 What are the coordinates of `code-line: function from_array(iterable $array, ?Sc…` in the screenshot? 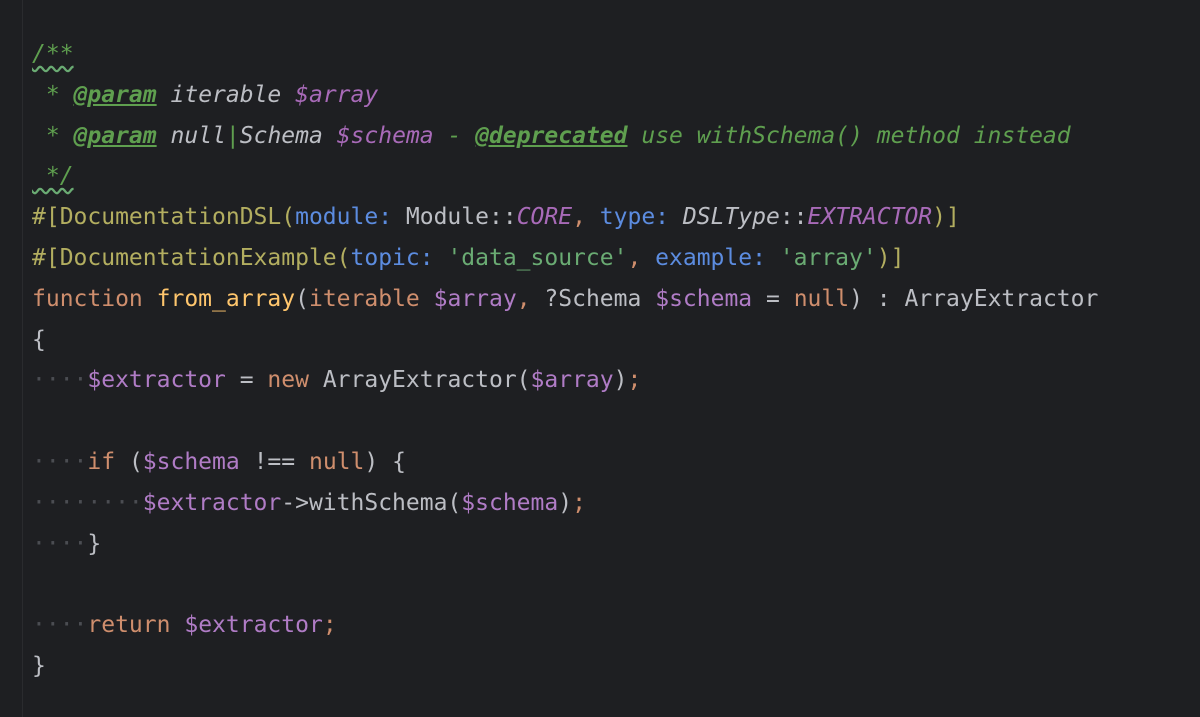 It's located at (565, 299).